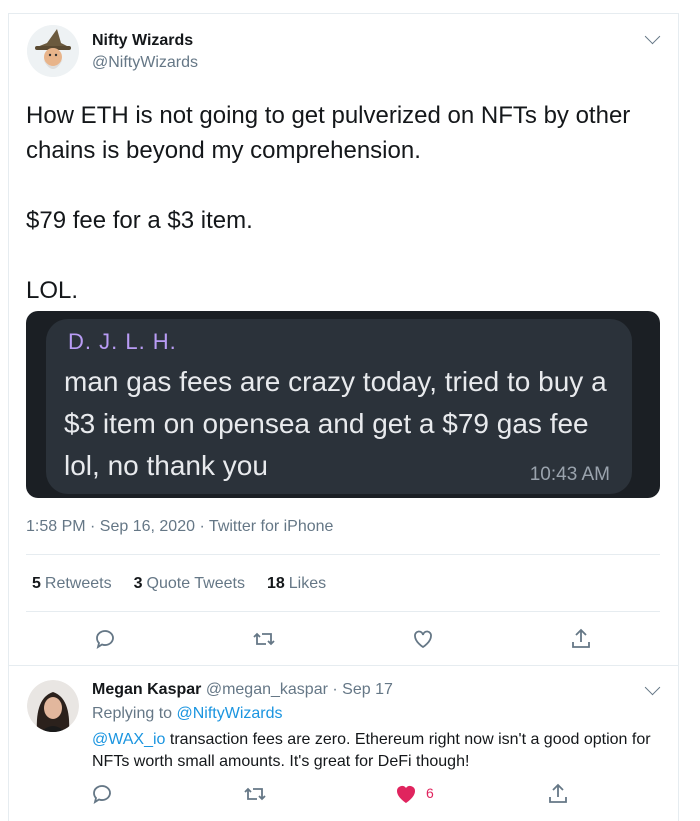 This screenshot has height=821, width=700. I want to click on quotes-count: 3, so click(138, 583).